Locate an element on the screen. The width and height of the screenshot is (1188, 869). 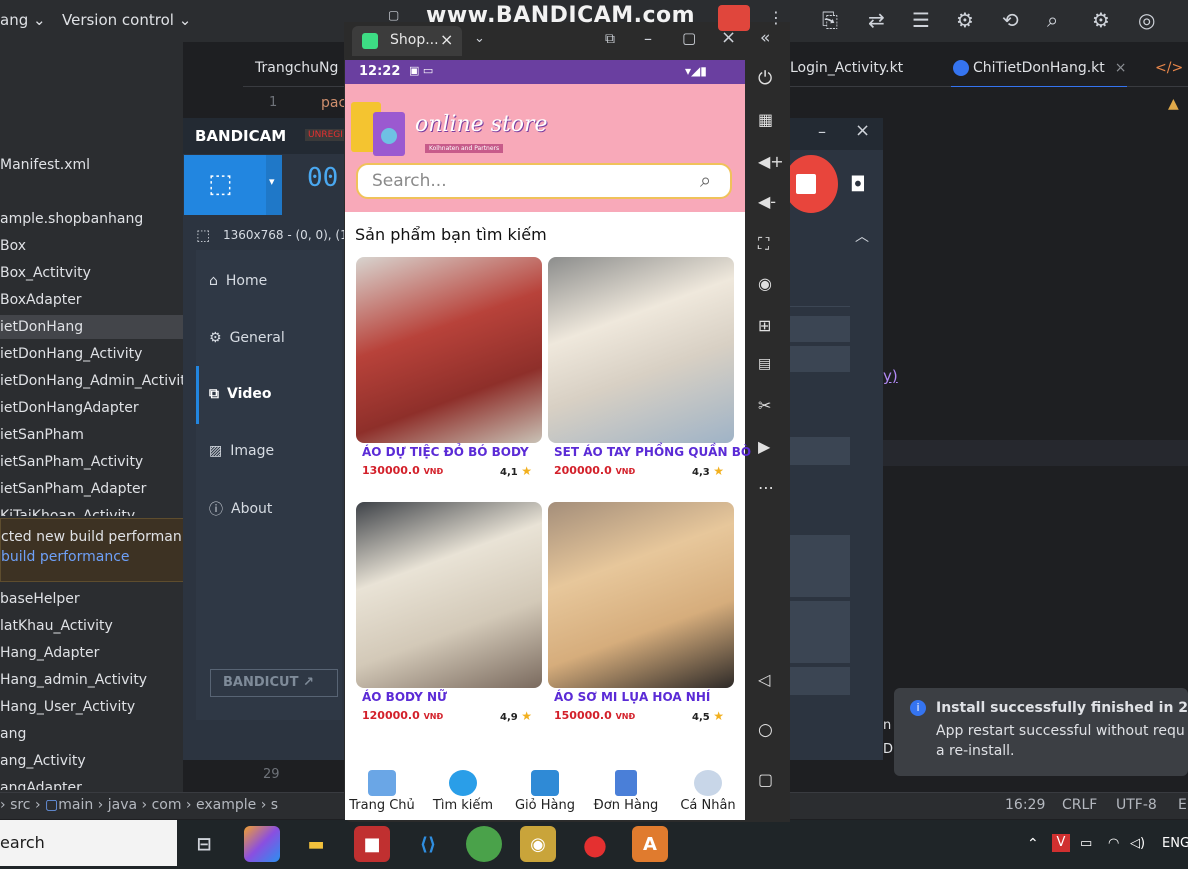
tree-item: Hang_admin_Activity is located at coordinates (73, 680).